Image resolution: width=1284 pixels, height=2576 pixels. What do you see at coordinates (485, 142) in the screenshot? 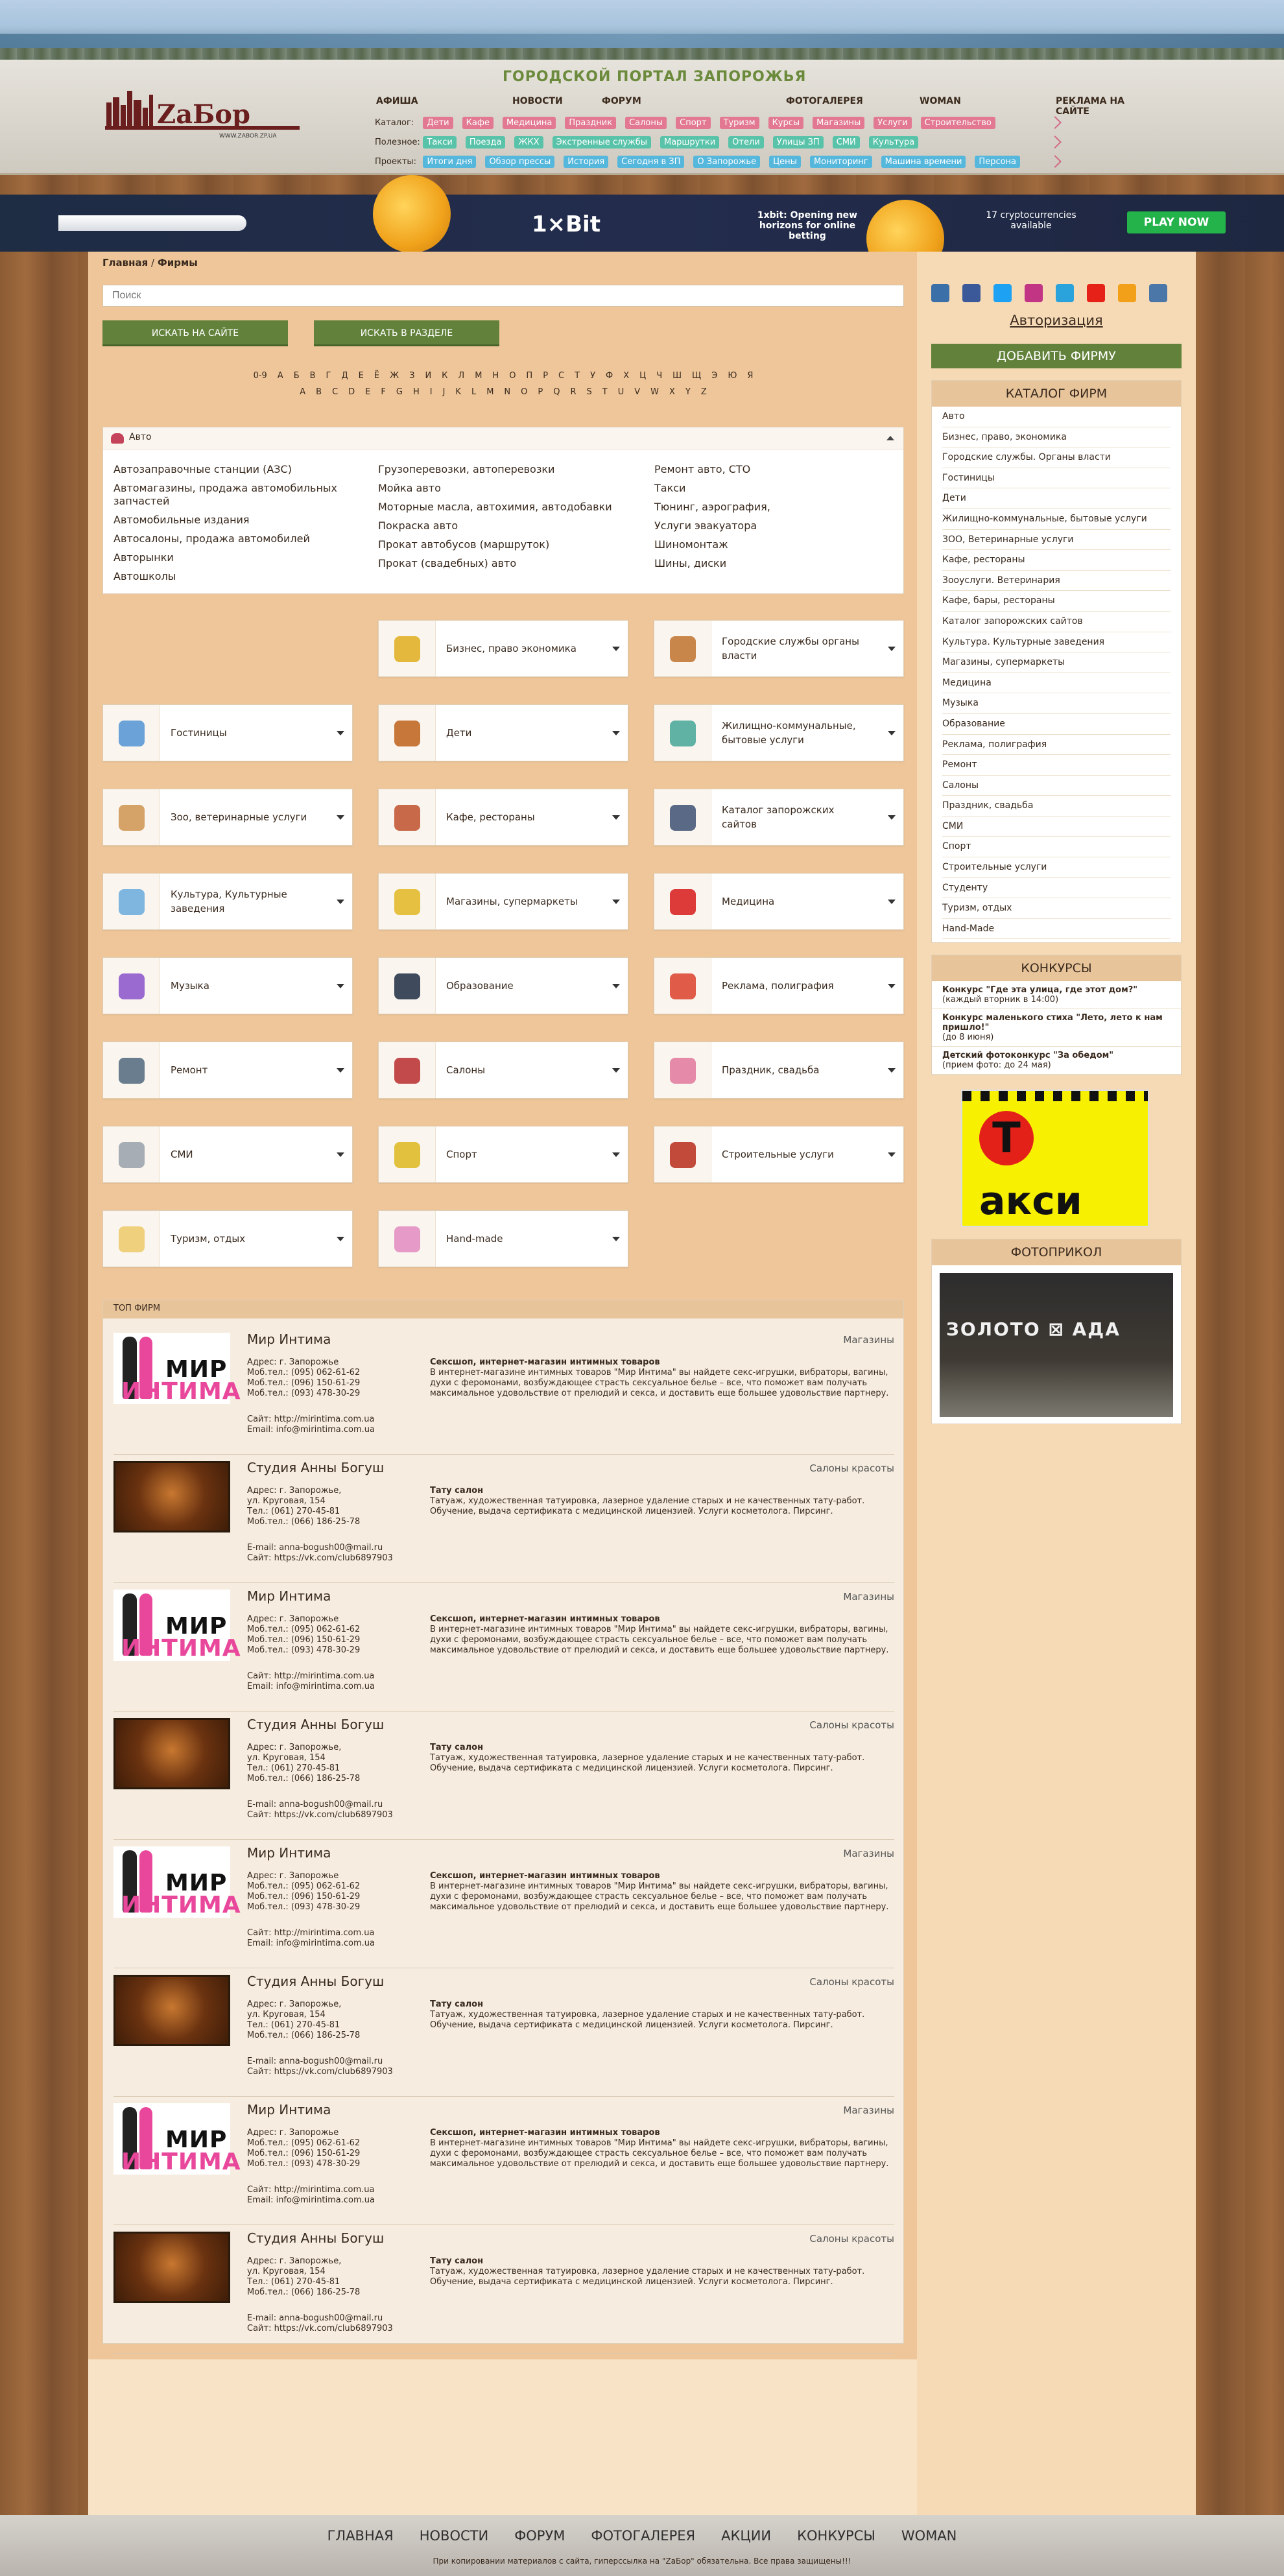
I see `tag-link: Поезда` at bounding box center [485, 142].